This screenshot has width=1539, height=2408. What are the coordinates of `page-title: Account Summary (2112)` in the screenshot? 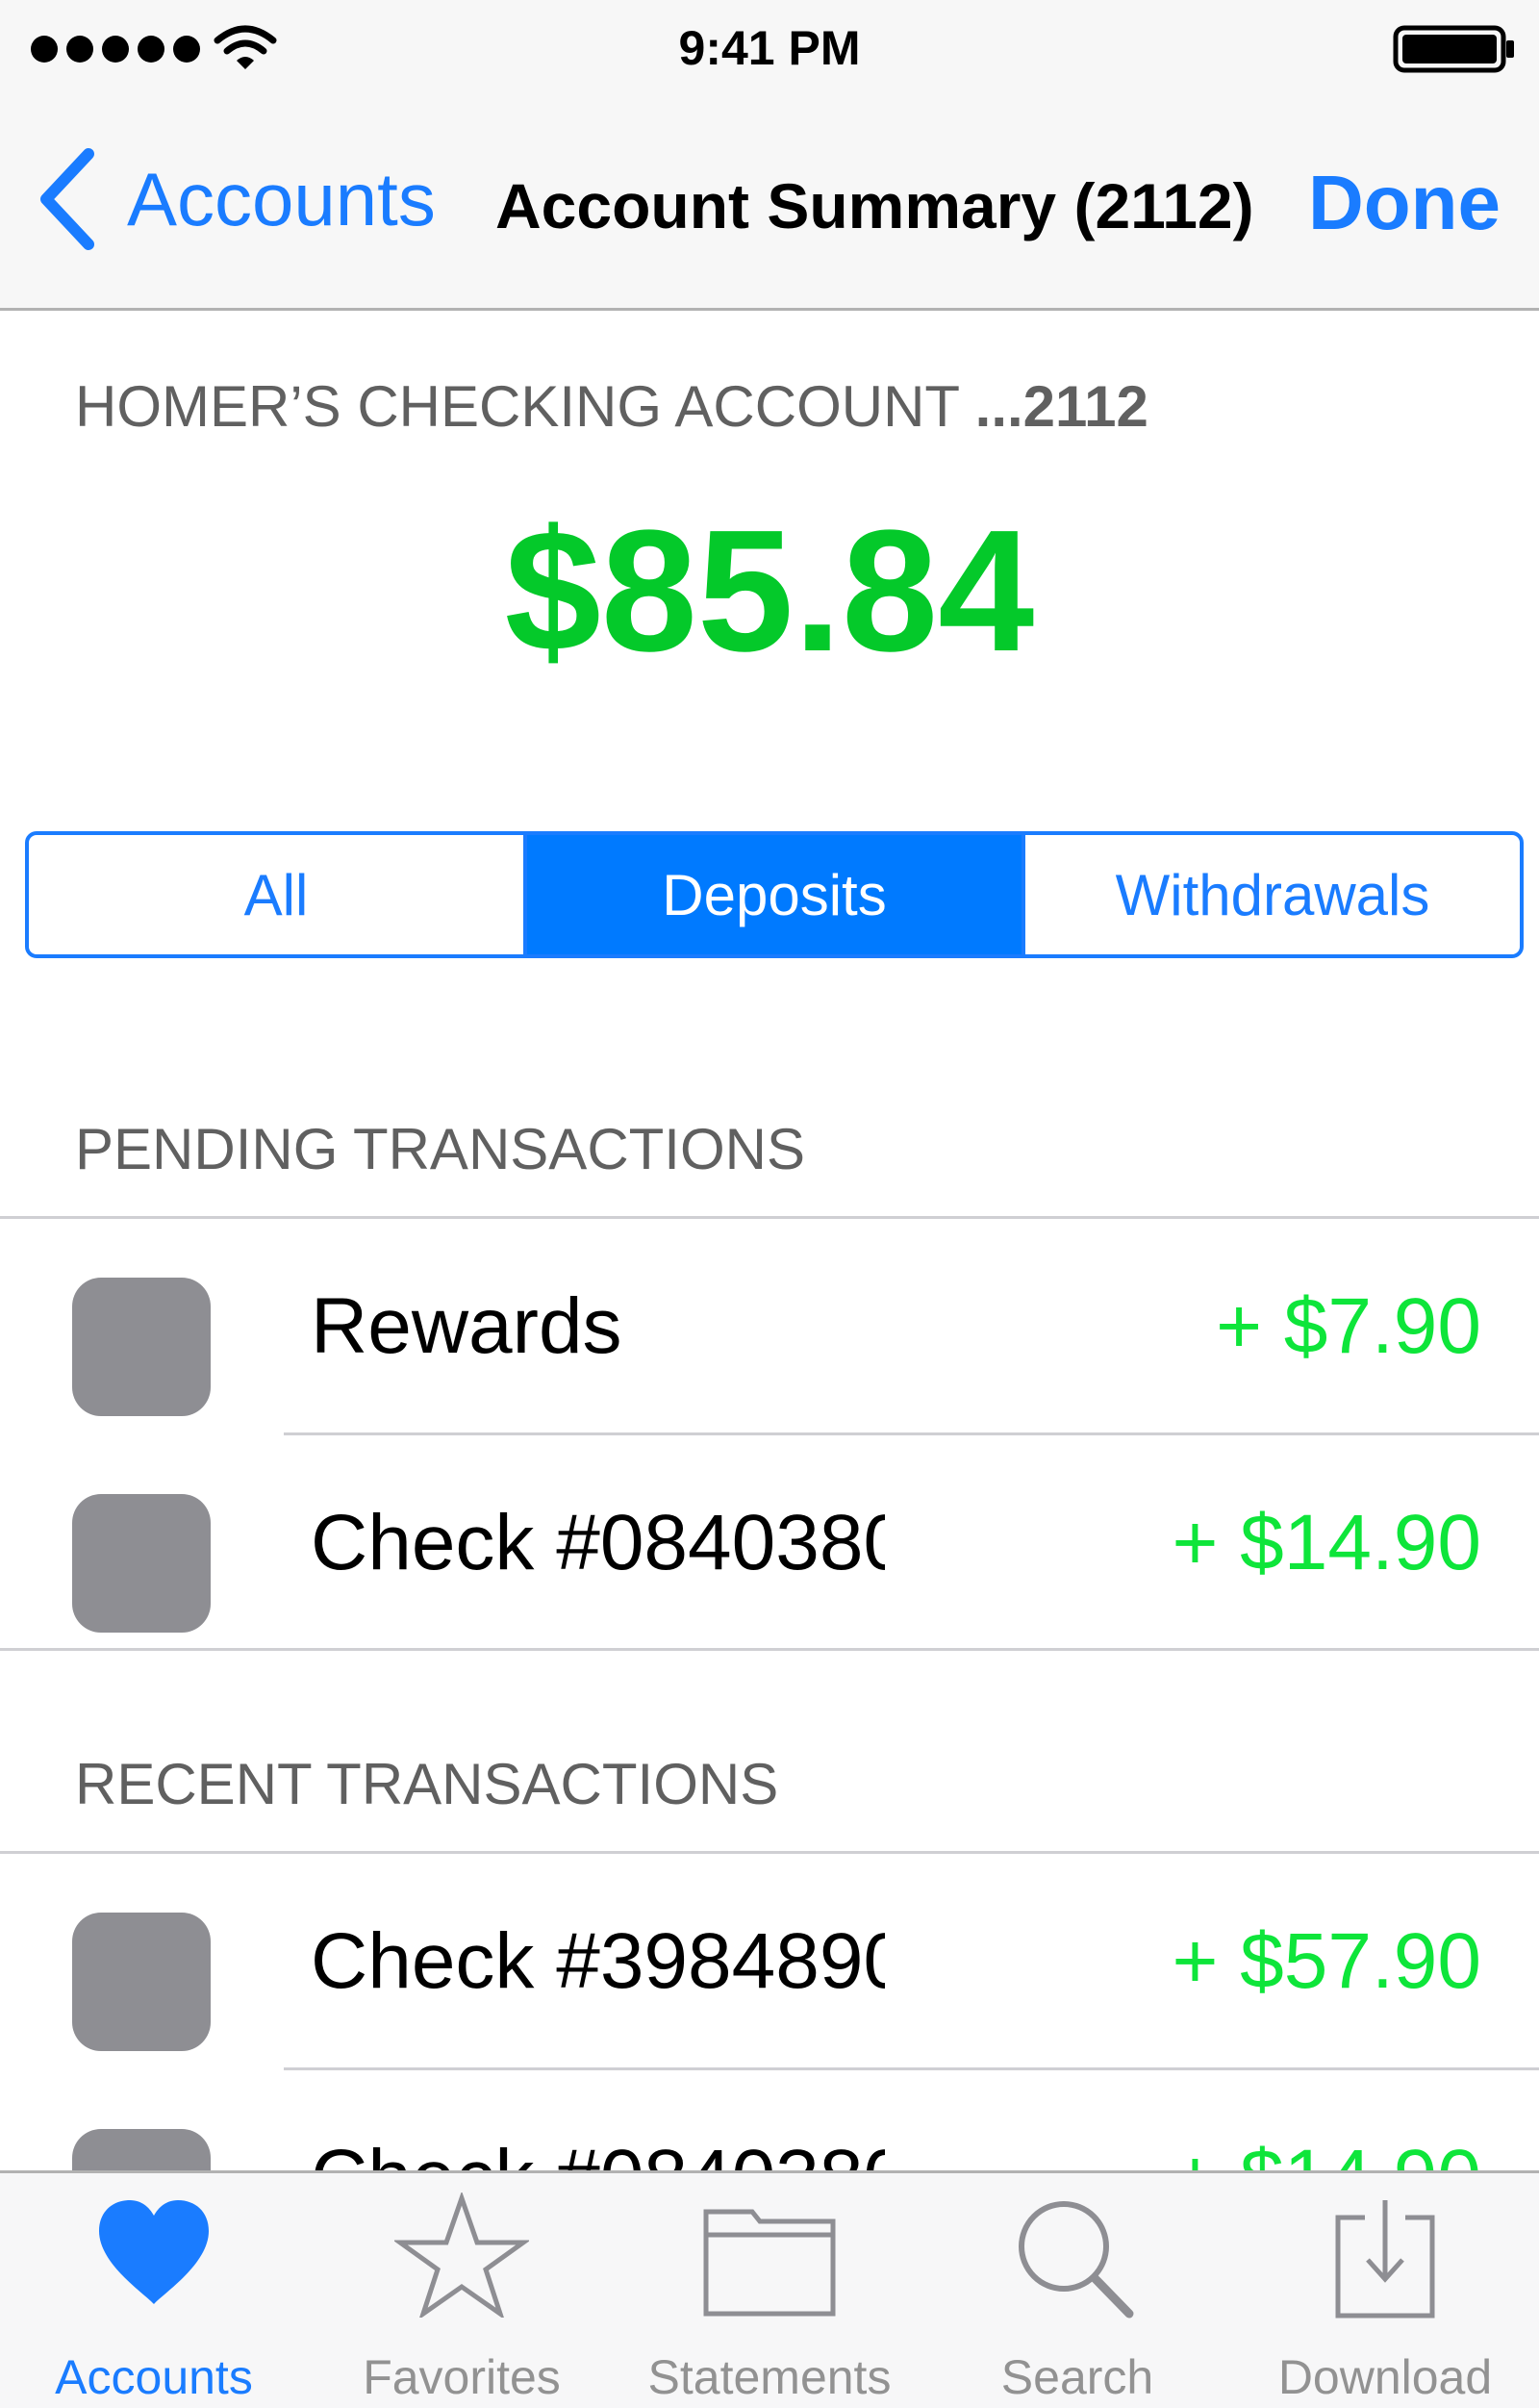 It's located at (874, 205).